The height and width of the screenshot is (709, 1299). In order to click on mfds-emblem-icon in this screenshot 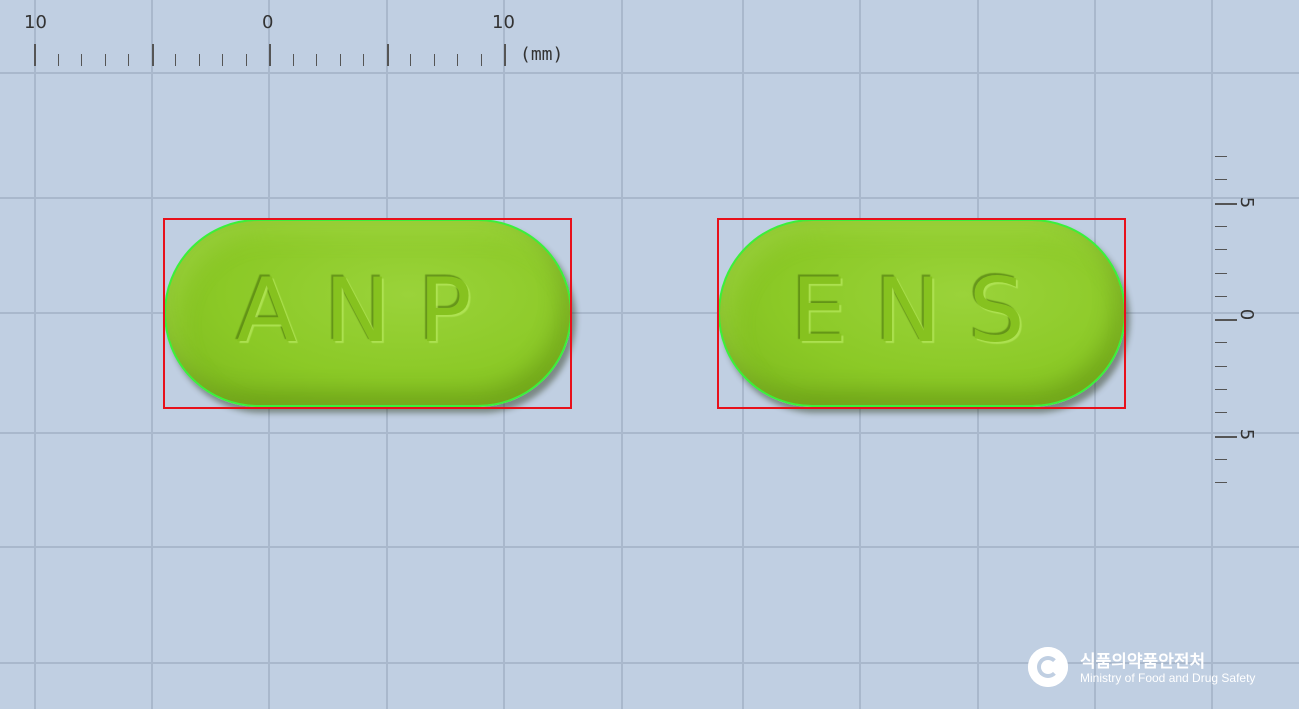, I will do `click(1048, 667)`.